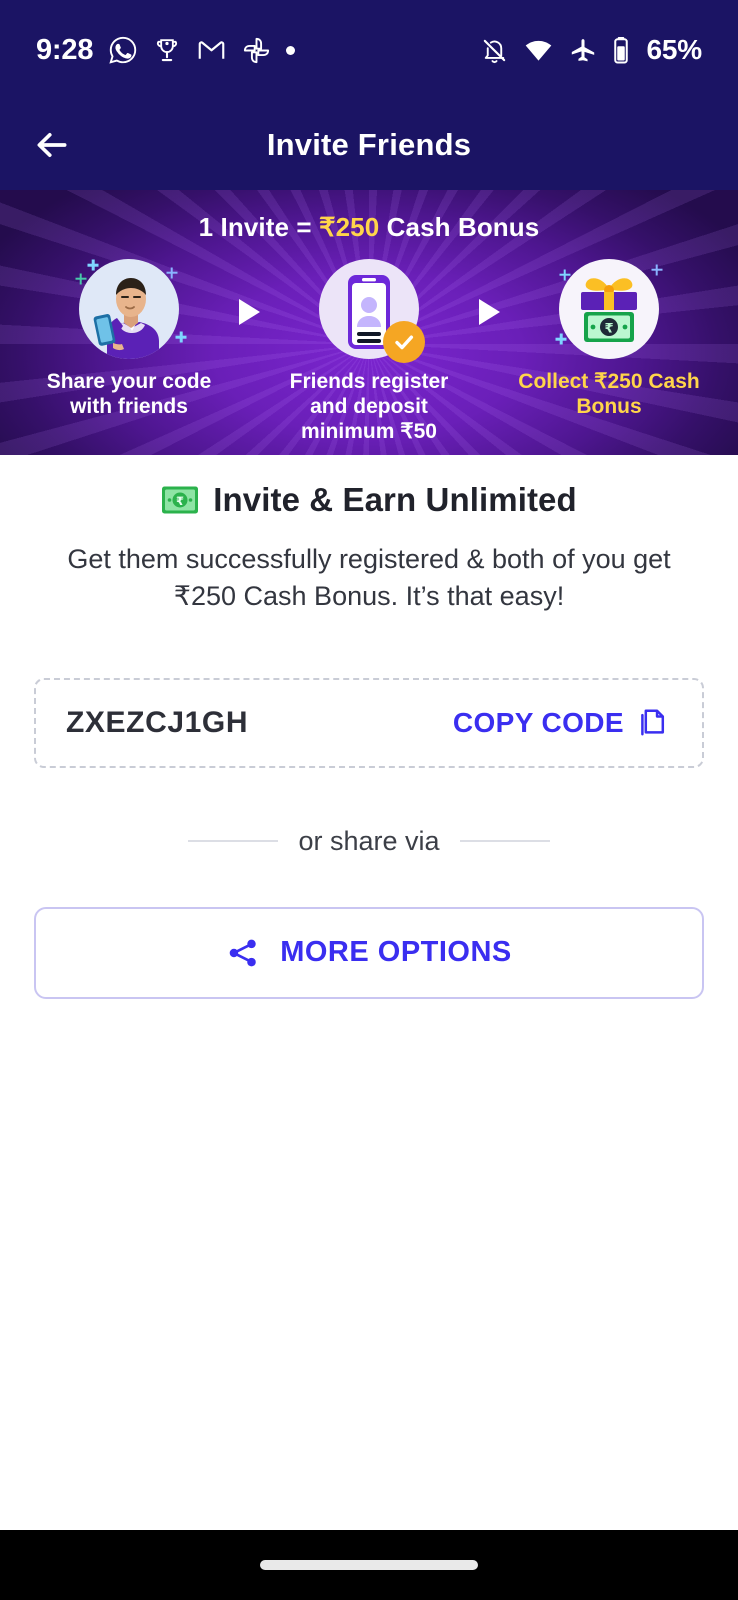  Describe the element at coordinates (609, 309) in the screenshot. I see `gift-with-cash-icon: ₹` at that location.